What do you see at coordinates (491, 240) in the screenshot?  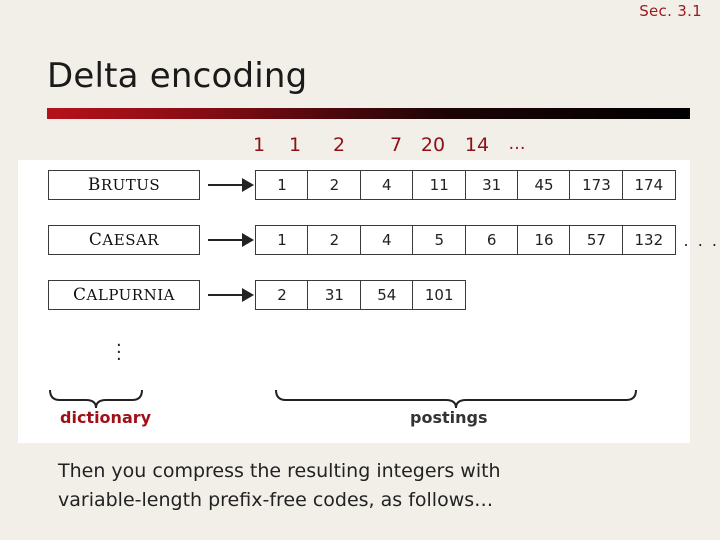 I see `posting-cell: 6` at bounding box center [491, 240].